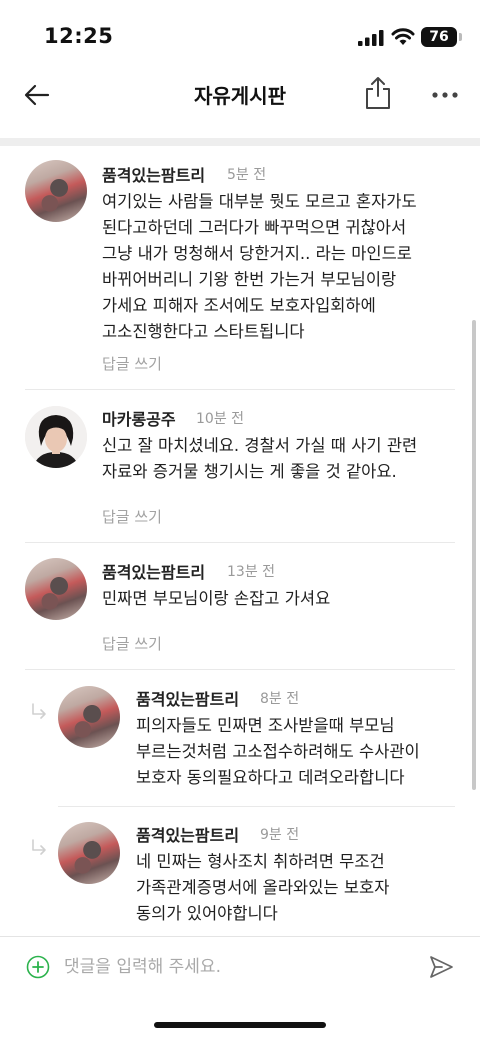 This screenshot has width=480, height=1040. Describe the element at coordinates (79, 36) in the screenshot. I see `status-time: 12:25` at that location.